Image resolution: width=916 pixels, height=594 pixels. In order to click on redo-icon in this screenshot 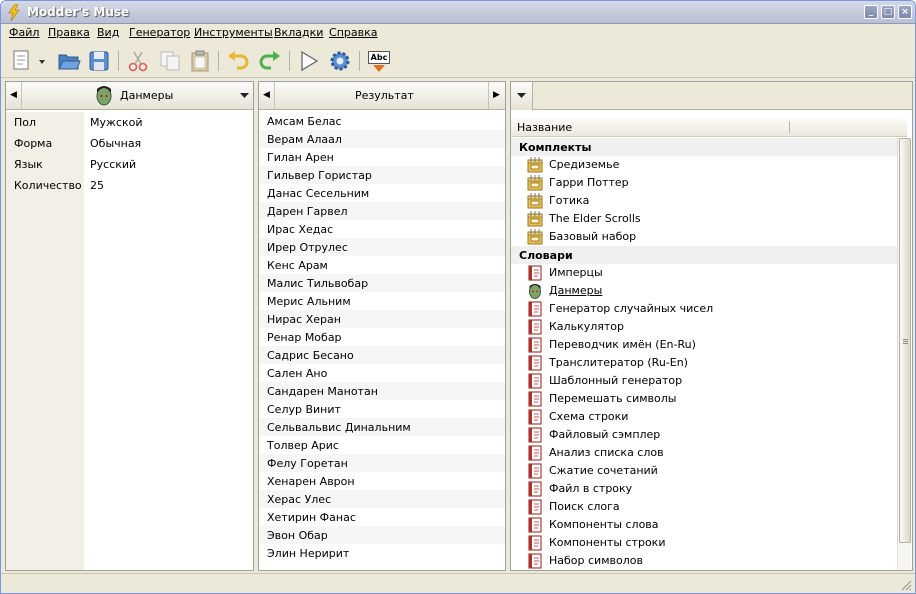, I will do `click(270, 61)`.